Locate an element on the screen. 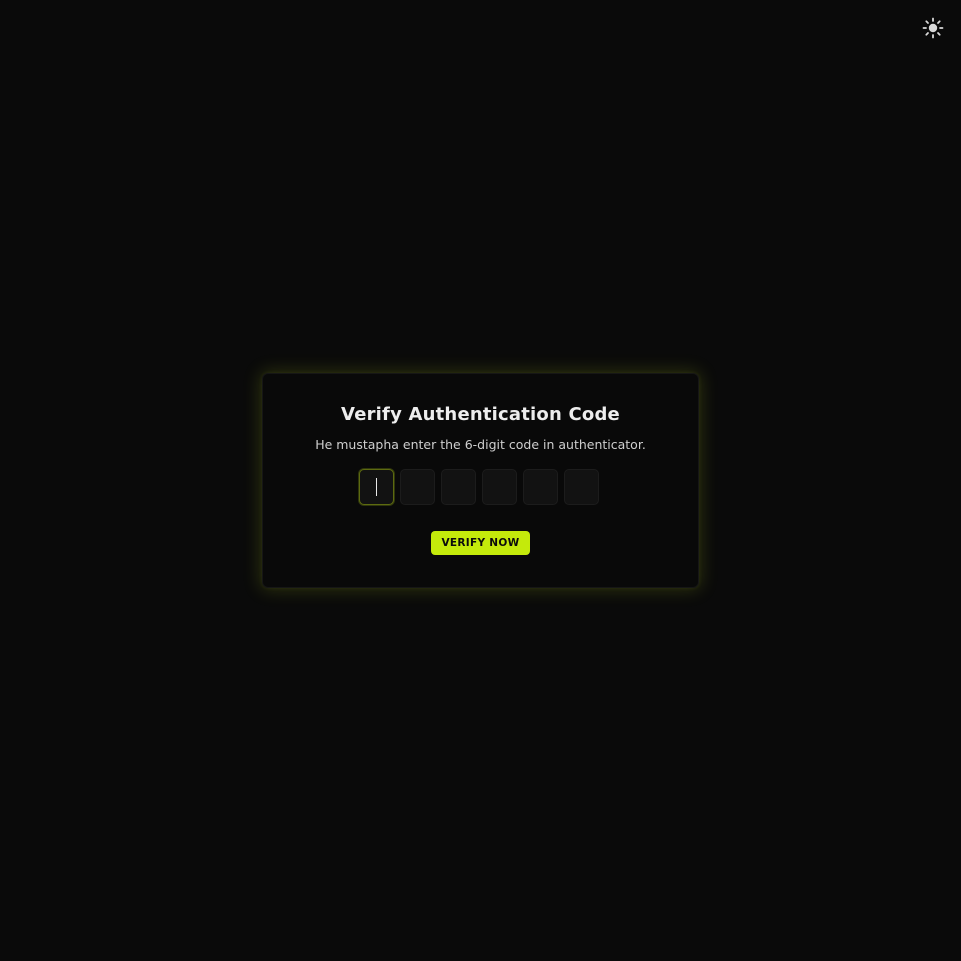 This screenshot has height=961, width=961. card-title: Verify Authentication Code is located at coordinates (480, 414).